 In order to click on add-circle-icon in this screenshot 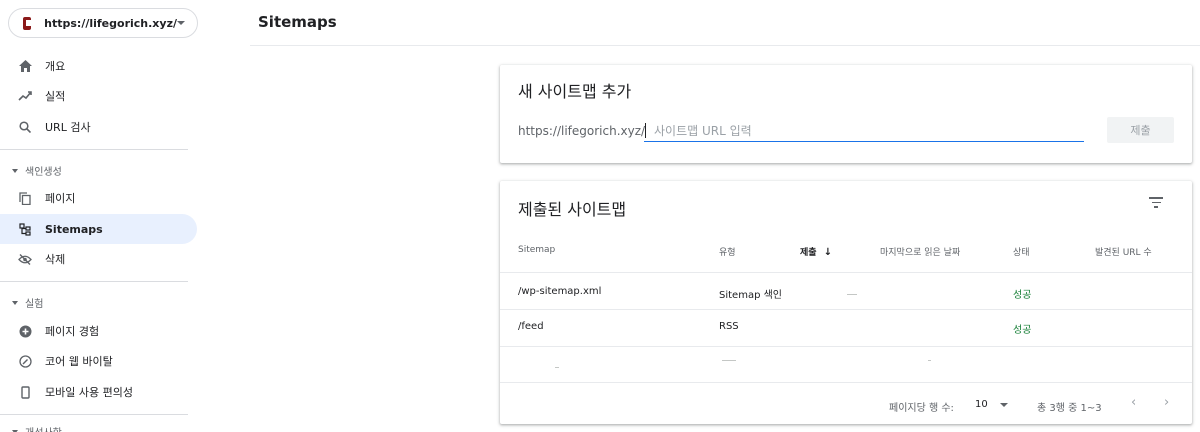, I will do `click(25, 331)`.